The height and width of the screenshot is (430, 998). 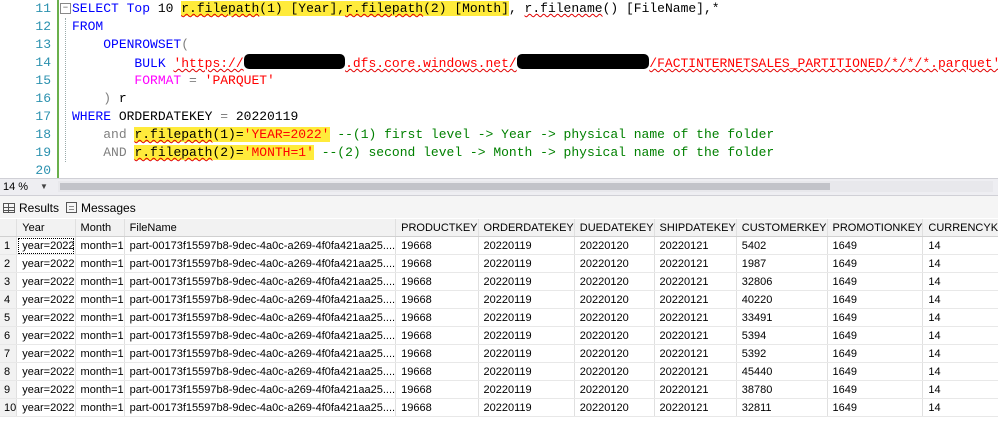 I want to click on table-cell: 5394, so click(x=782, y=335).